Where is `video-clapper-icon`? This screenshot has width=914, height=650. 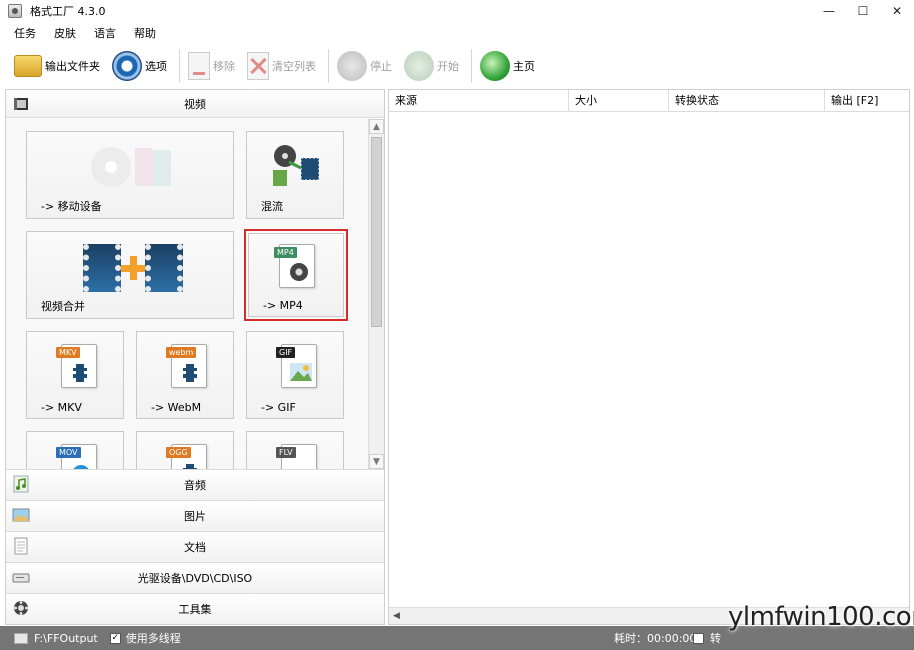
video-clapper-icon is located at coordinates (21, 104).